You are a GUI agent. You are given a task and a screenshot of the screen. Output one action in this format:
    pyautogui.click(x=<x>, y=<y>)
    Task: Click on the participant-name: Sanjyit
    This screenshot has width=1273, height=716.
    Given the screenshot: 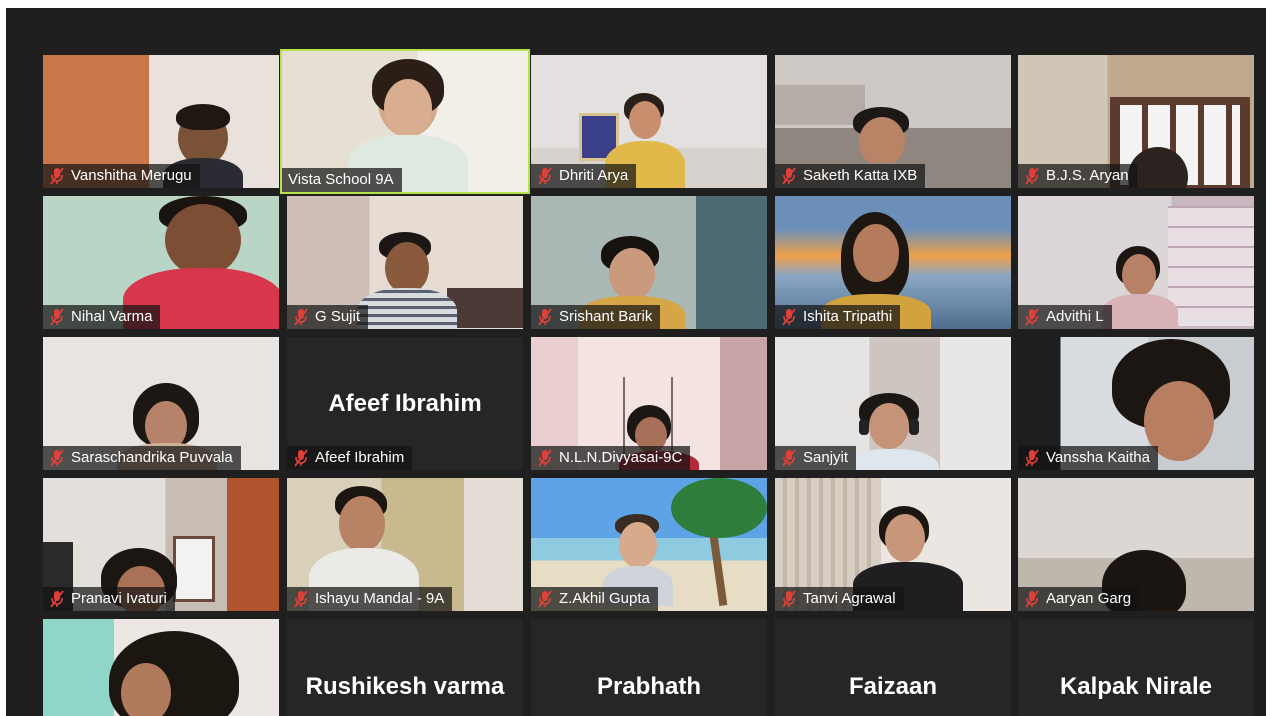 What is the action you would take?
    pyautogui.click(x=826, y=457)
    